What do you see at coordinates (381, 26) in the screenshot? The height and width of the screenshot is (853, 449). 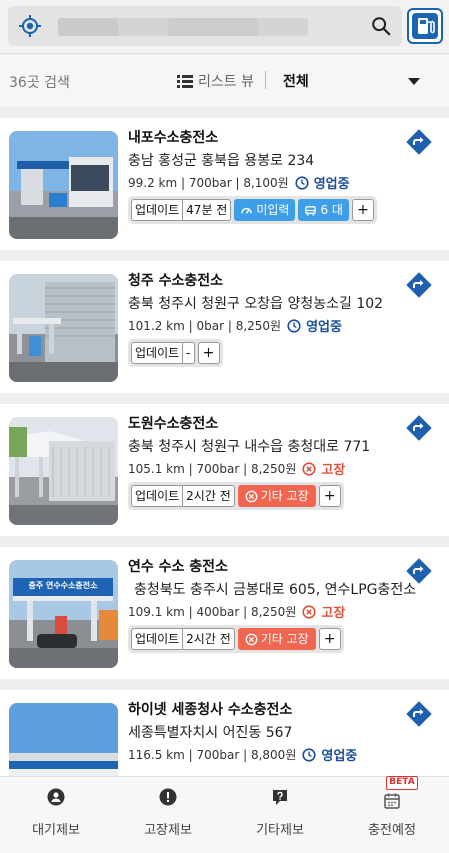 I see `search-icon` at bounding box center [381, 26].